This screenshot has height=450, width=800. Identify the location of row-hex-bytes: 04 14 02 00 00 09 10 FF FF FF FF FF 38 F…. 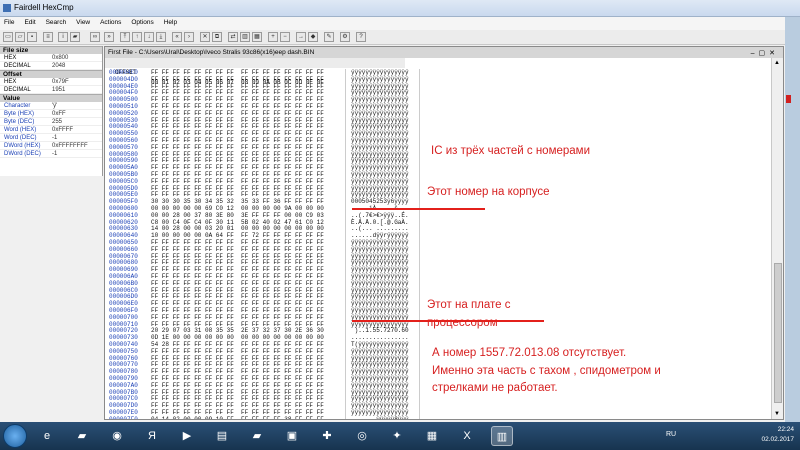
(237, 417).